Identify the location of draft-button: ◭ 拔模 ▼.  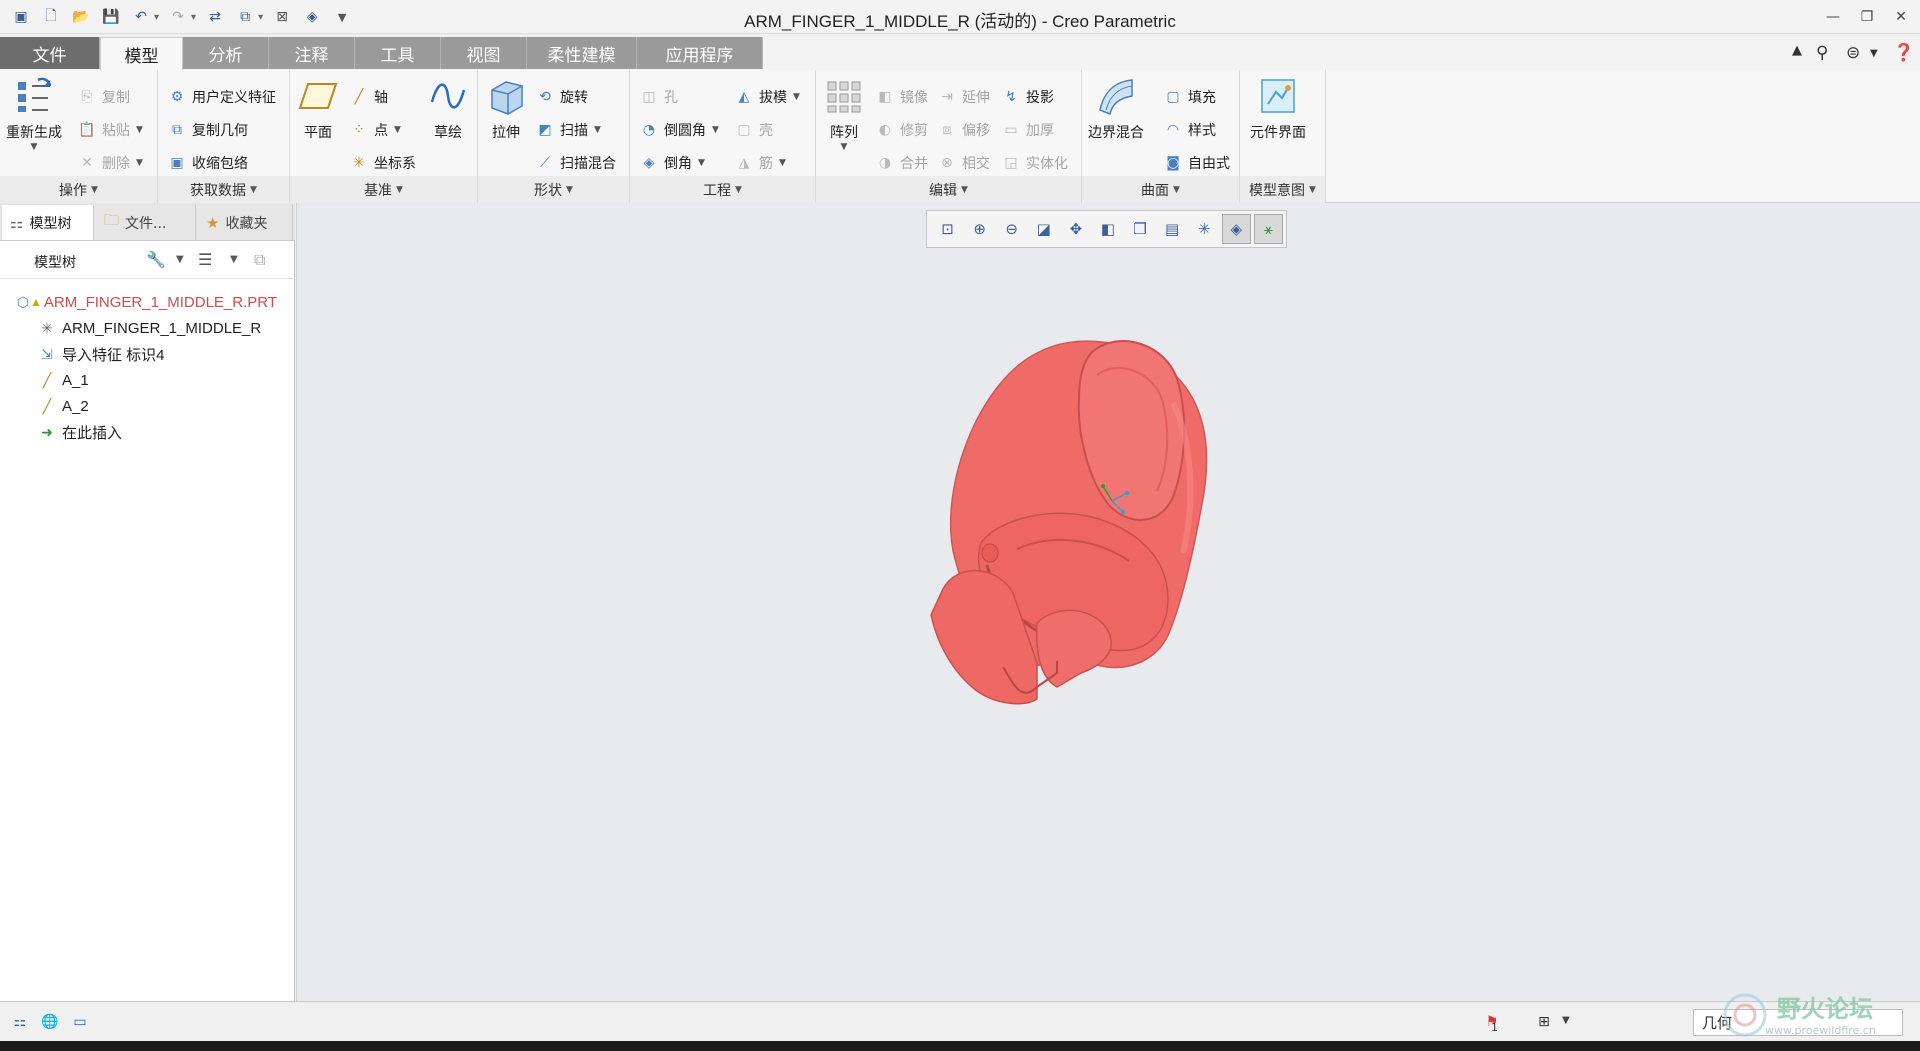
(766, 97).